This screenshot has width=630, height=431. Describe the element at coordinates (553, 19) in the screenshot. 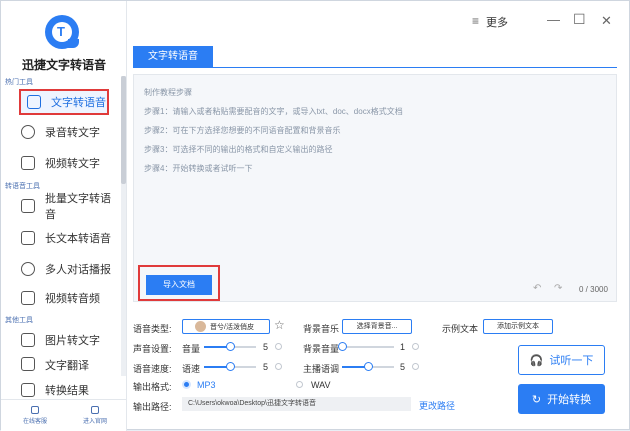

I see `minimize-button: —` at that location.